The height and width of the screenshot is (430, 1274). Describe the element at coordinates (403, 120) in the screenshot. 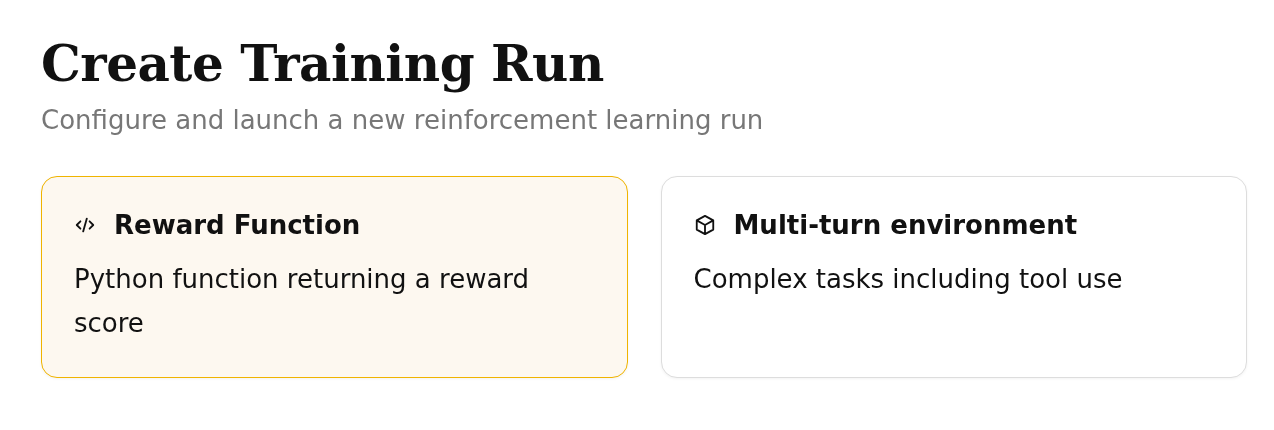

I see `page-subtitle: Configure and launch a new reinforcement learning run` at that location.